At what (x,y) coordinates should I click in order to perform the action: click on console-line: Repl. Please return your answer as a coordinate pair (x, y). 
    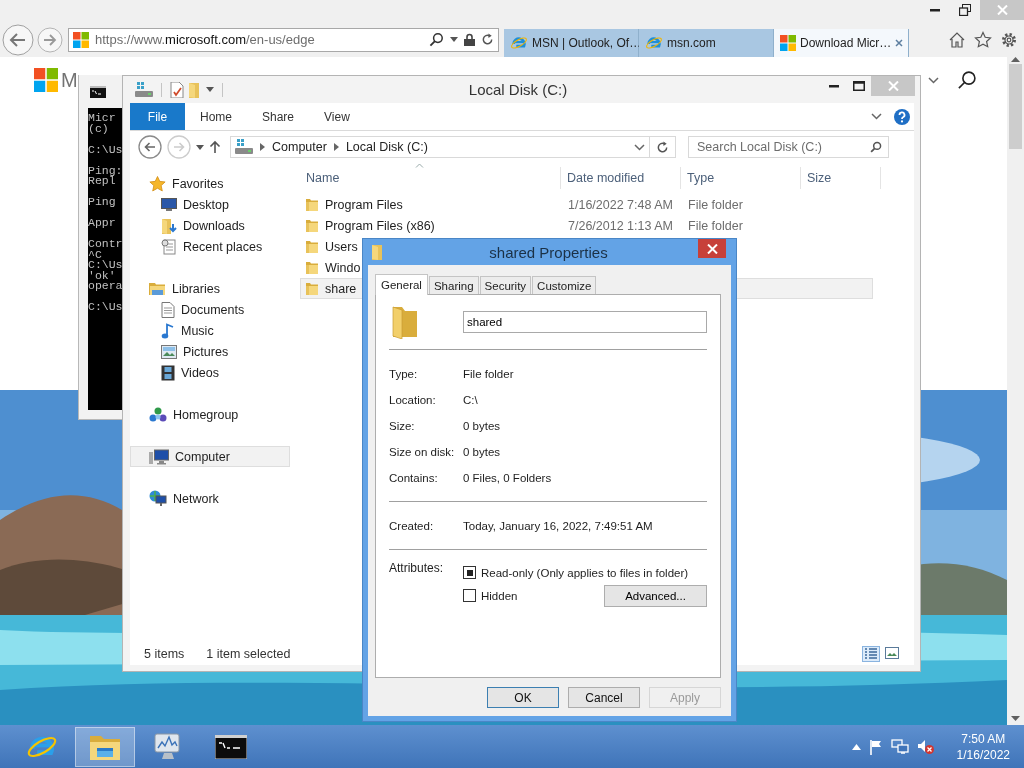
    Looking at the image, I should click on (102, 181).